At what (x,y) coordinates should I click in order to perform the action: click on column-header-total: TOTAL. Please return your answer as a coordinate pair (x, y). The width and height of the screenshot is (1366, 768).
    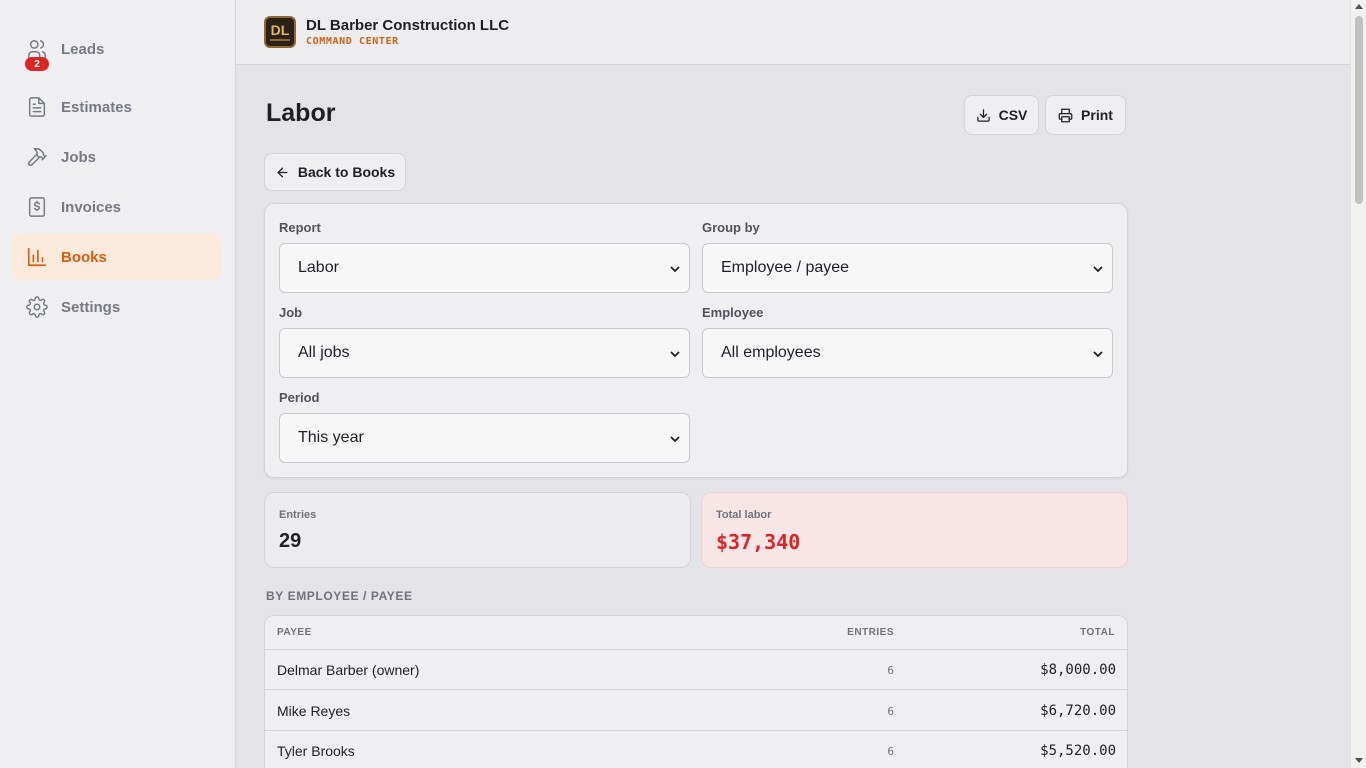
    Looking at the image, I should click on (1097, 632).